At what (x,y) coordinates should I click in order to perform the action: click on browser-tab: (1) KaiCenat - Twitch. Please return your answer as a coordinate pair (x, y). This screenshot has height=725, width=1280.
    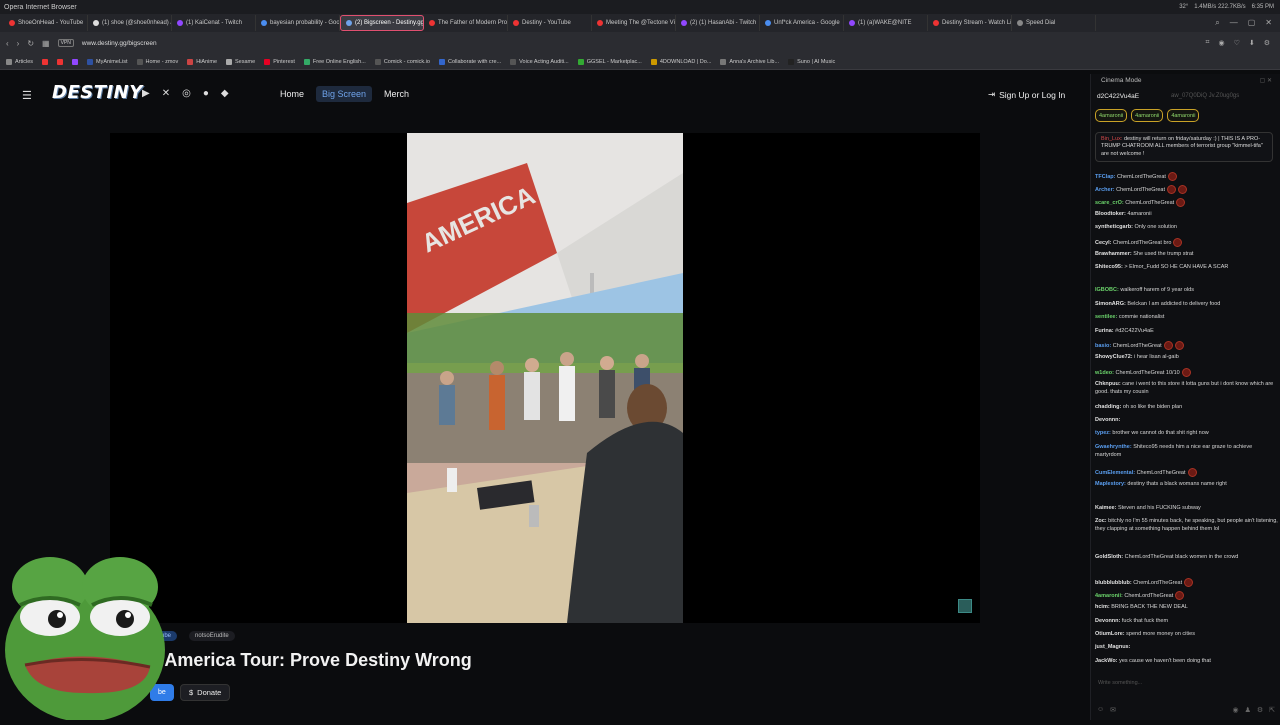
    Looking at the image, I should click on (214, 23).